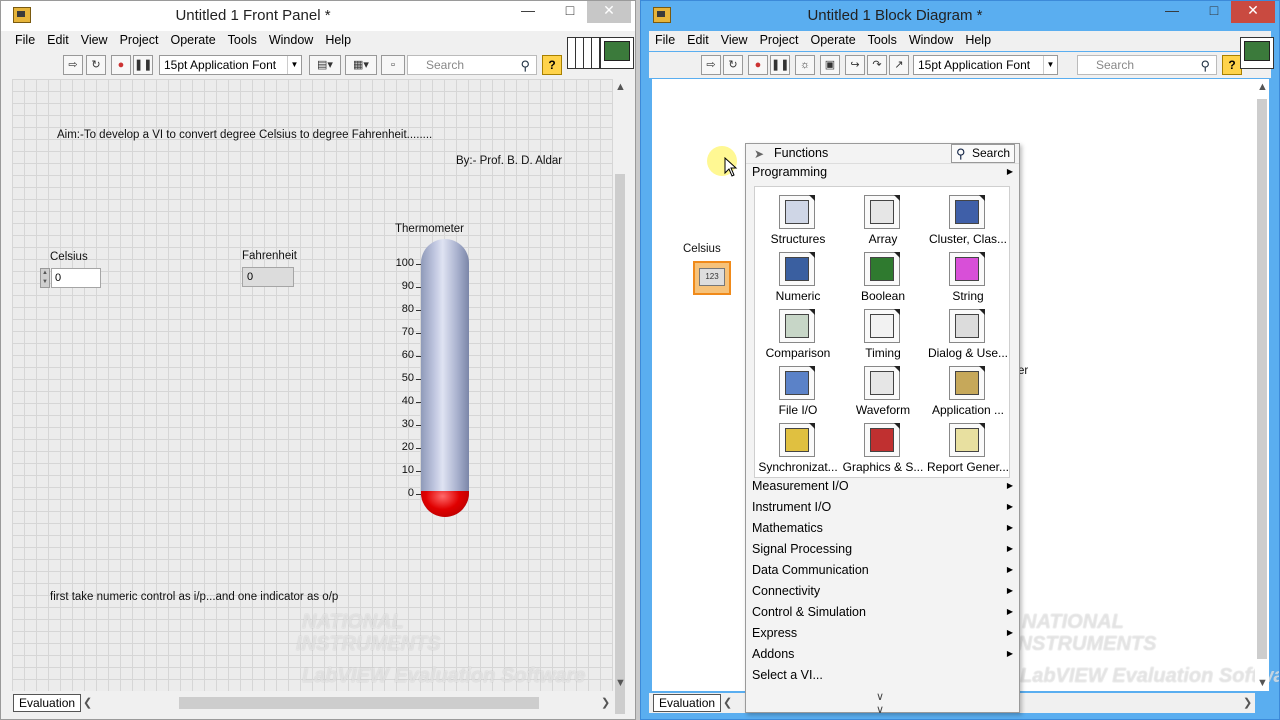  What do you see at coordinates (798, 276) in the screenshot?
I see `palette-tile-numeric: Numeric` at bounding box center [798, 276].